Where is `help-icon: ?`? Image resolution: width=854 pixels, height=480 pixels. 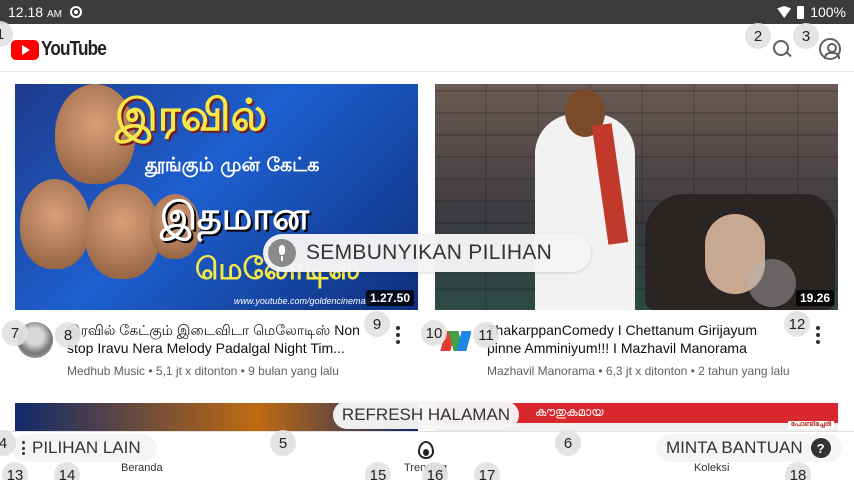
help-icon: ? is located at coordinates (820, 448).